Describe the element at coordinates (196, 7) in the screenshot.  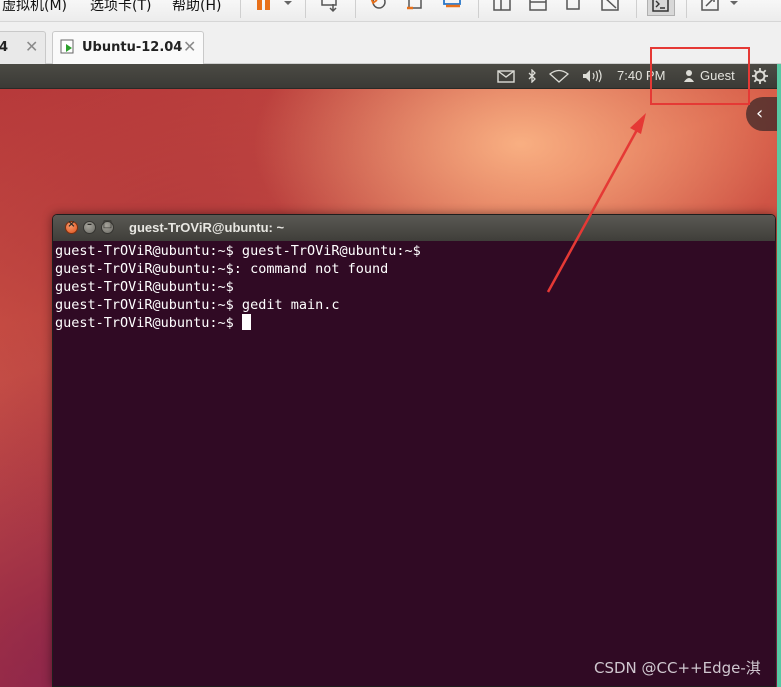
I see `menu-help: 帮助(H)` at that location.